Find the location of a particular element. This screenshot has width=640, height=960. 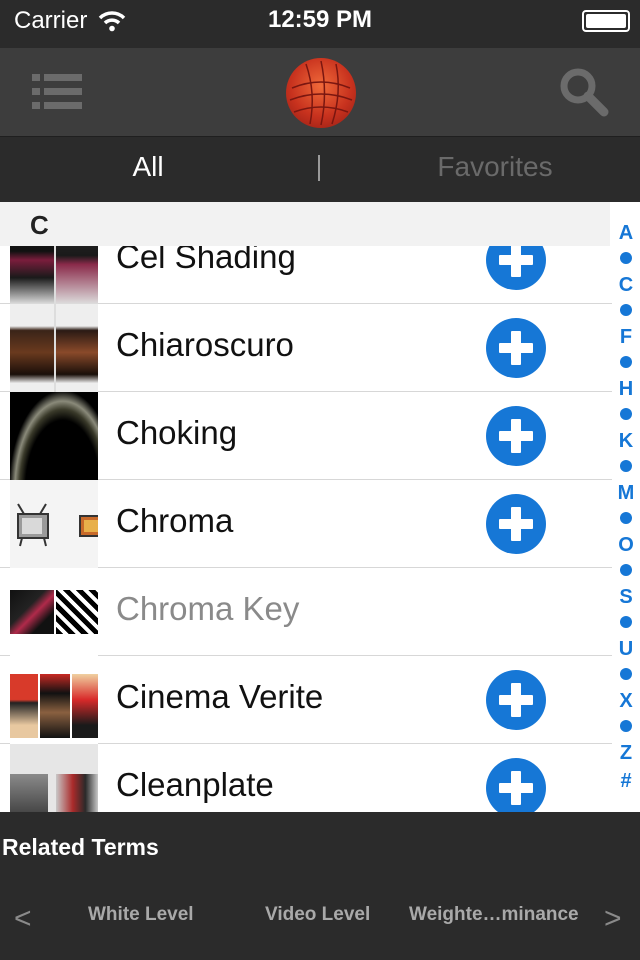

index-letter-hash: # is located at coordinates (626, 781).